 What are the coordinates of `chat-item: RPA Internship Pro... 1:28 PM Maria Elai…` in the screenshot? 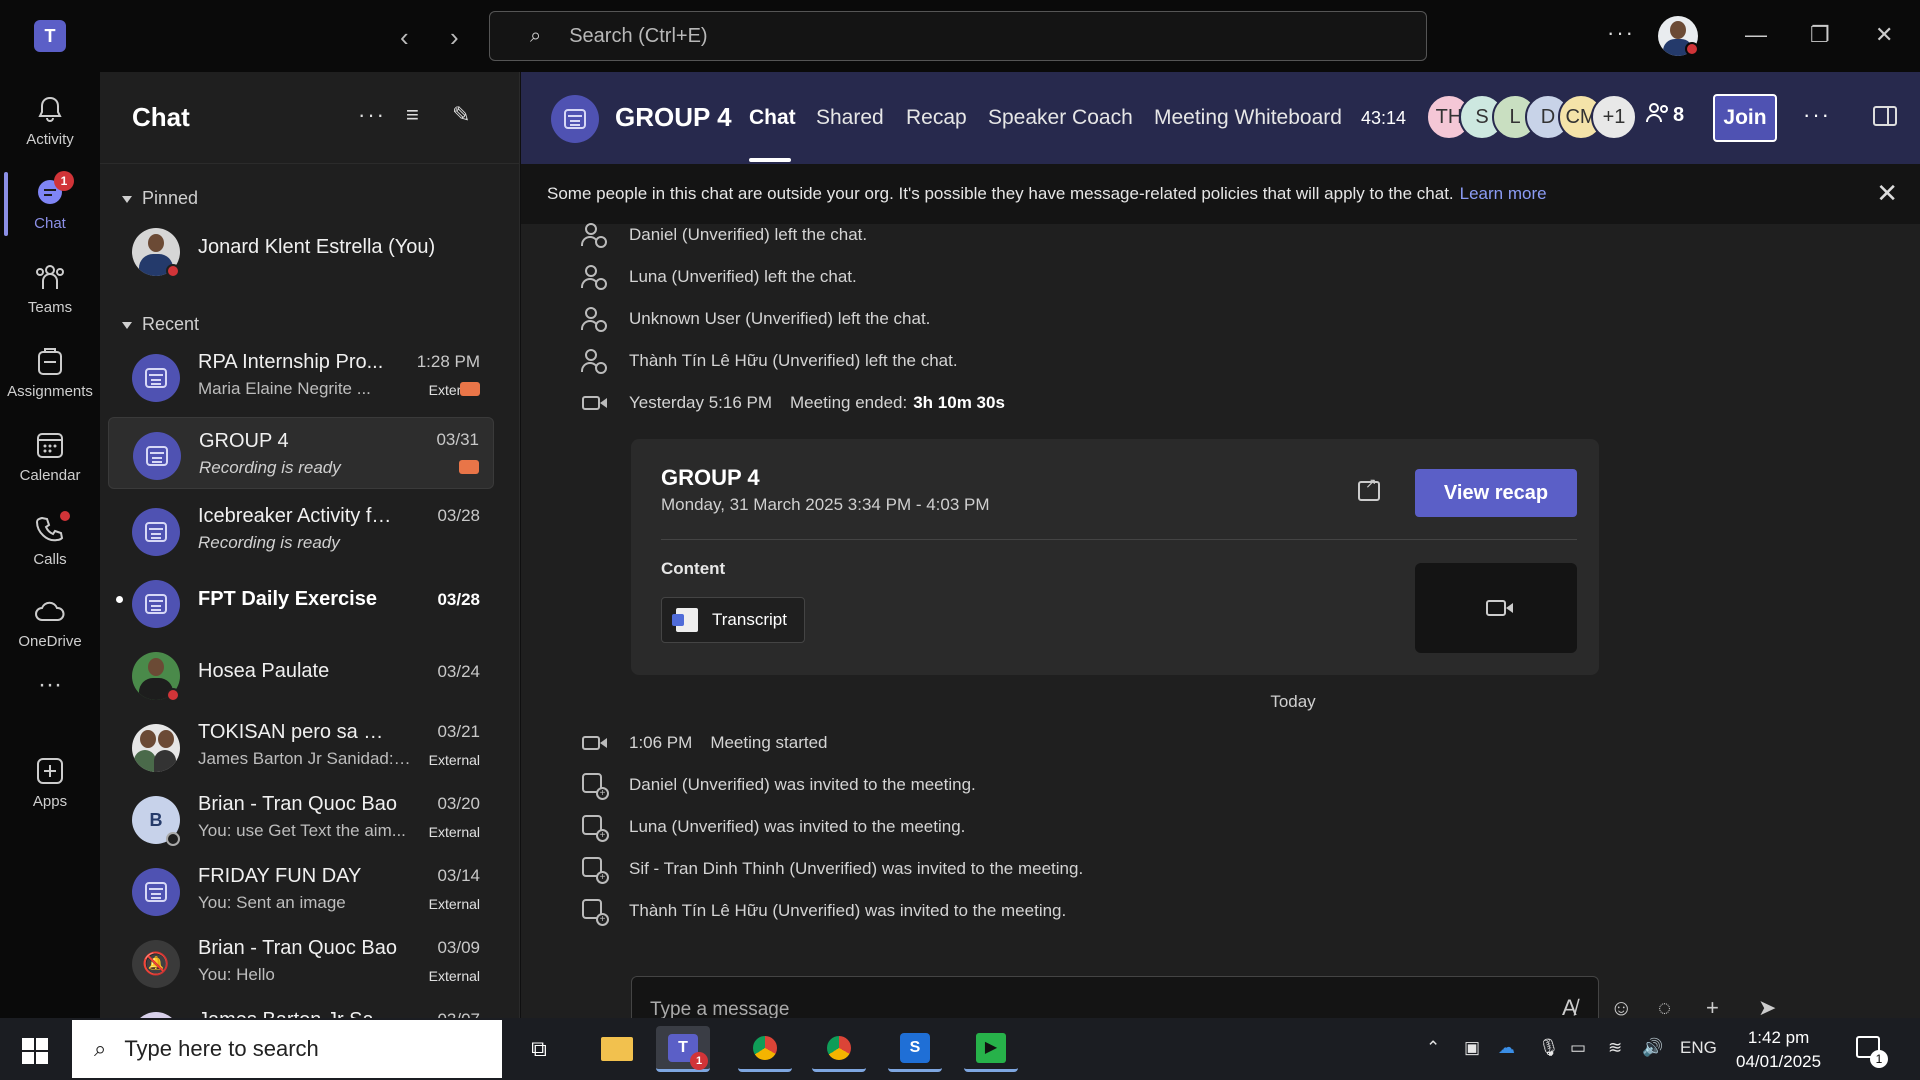 It's located at (301, 374).